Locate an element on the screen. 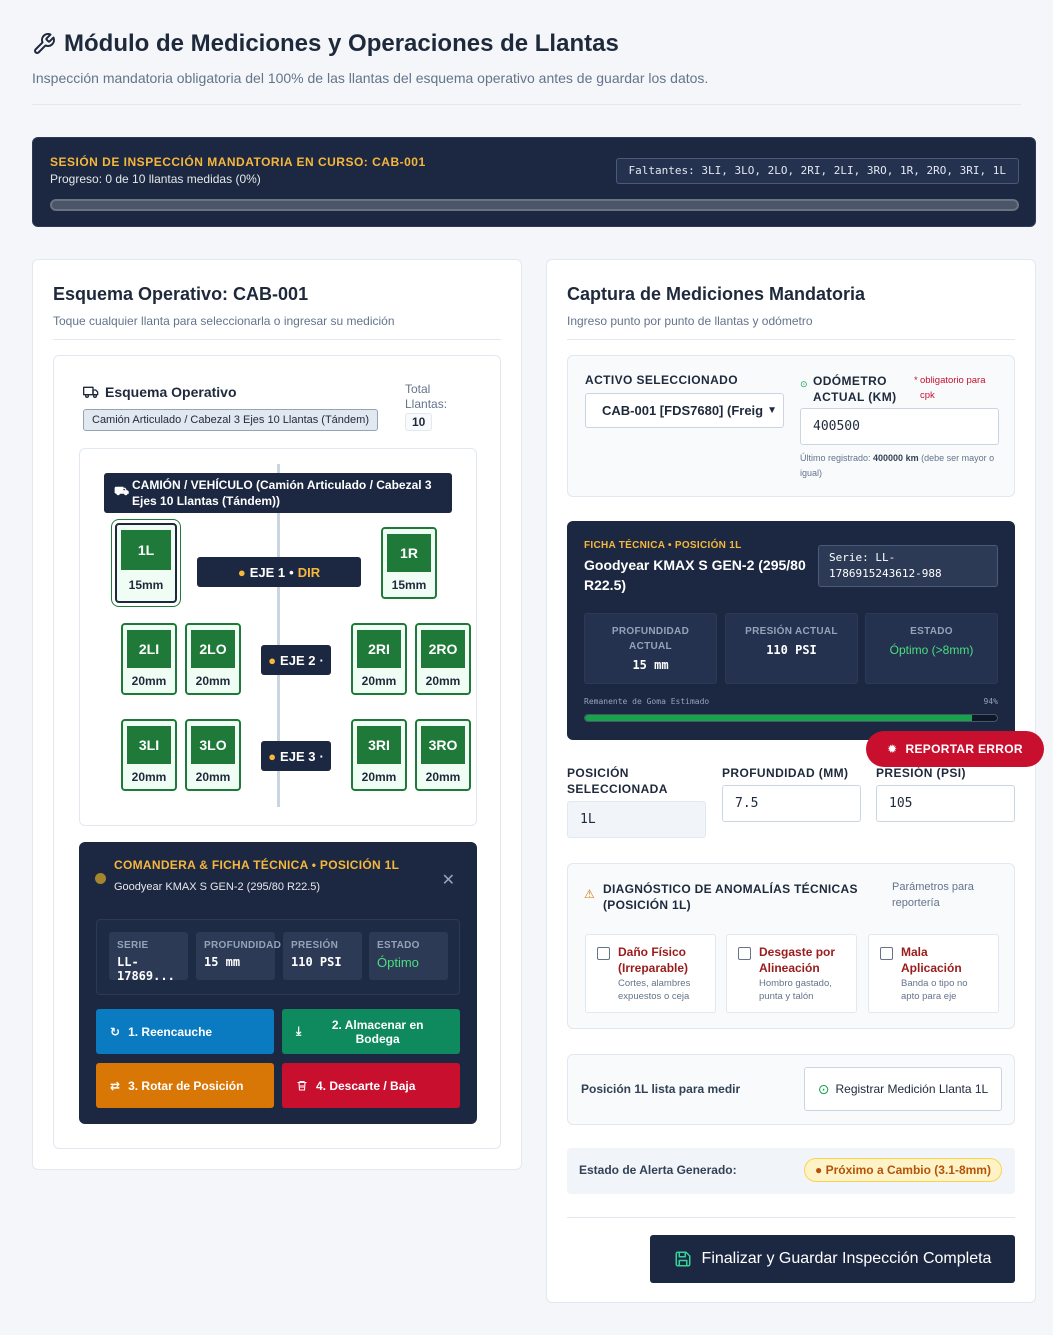 The width and height of the screenshot is (1053, 1335). total-tires-value: 10 is located at coordinates (419, 422).